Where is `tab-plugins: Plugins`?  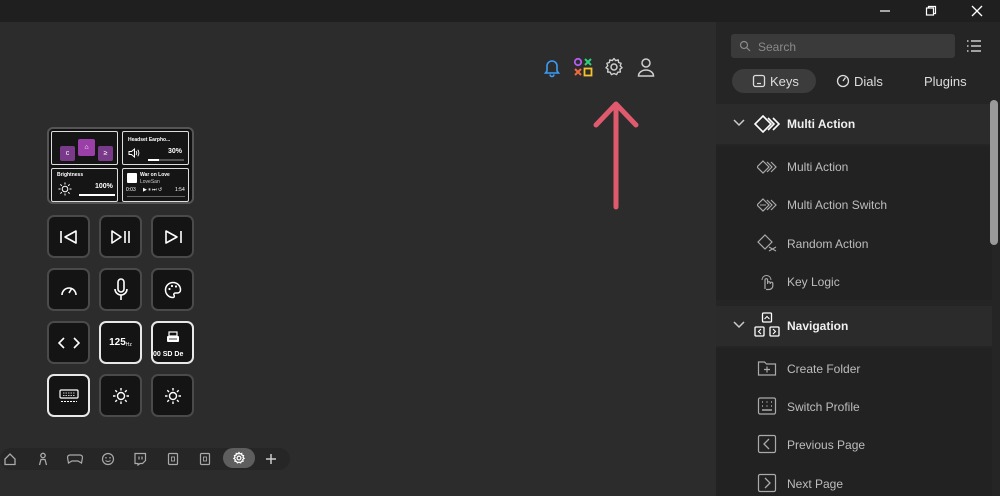 tab-plugins: Plugins is located at coordinates (945, 81).